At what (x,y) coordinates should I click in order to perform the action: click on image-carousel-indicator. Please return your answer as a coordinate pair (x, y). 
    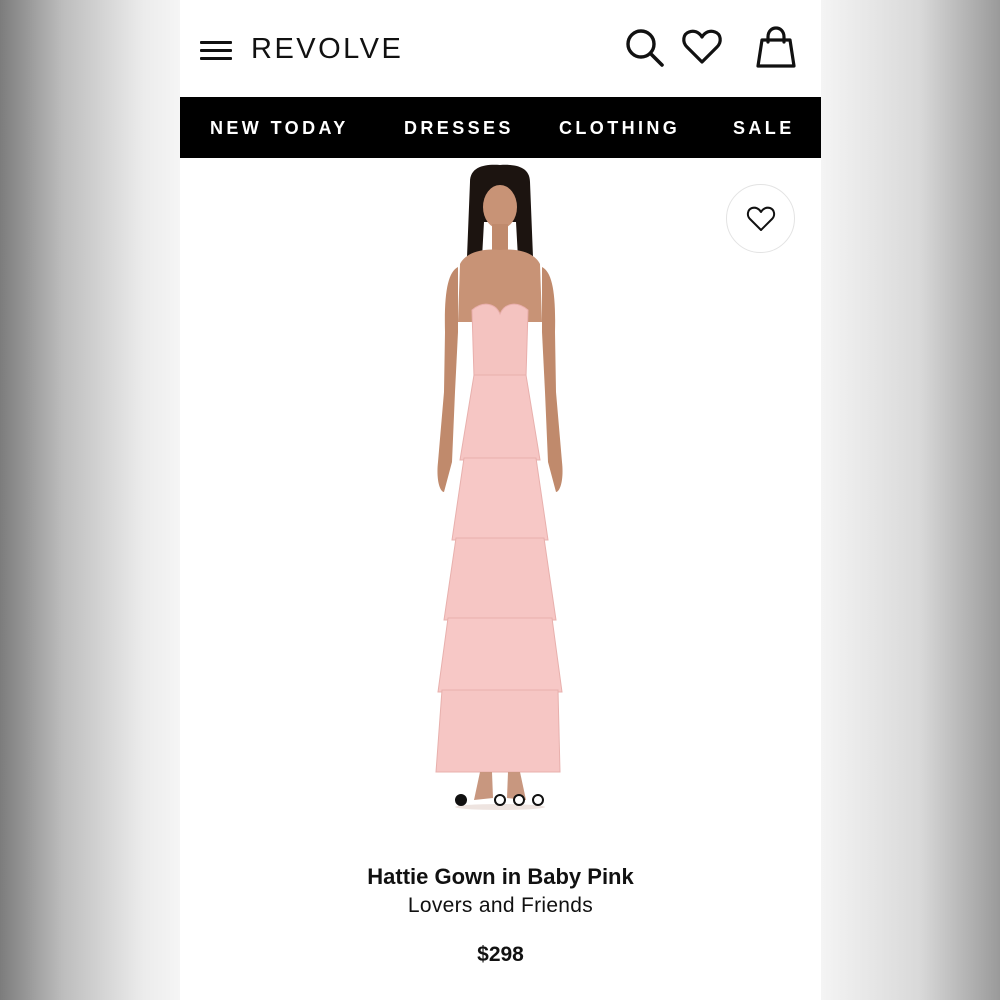
    Looking at the image, I should click on (502, 801).